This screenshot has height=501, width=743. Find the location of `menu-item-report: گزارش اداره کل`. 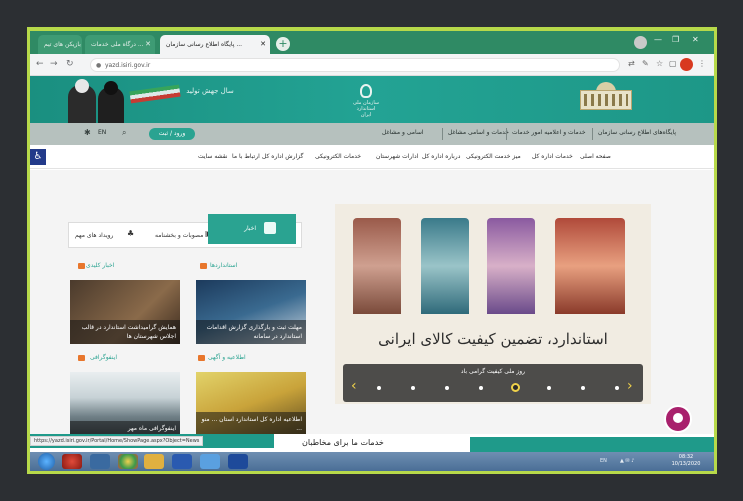

menu-item-report: گزارش اداره کل is located at coordinates (282, 156).